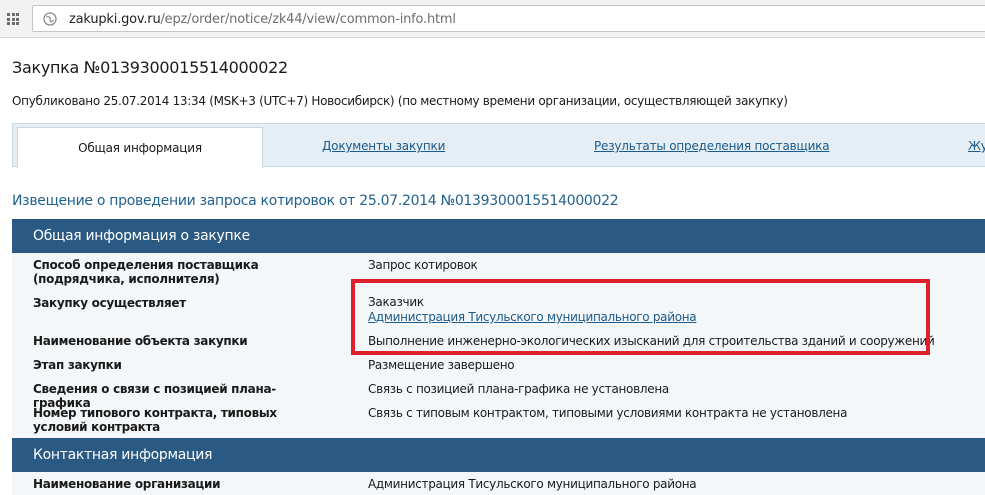 Image resolution: width=985 pixels, height=495 pixels. I want to click on url-host: zakupki.gov.ru, so click(115, 19).